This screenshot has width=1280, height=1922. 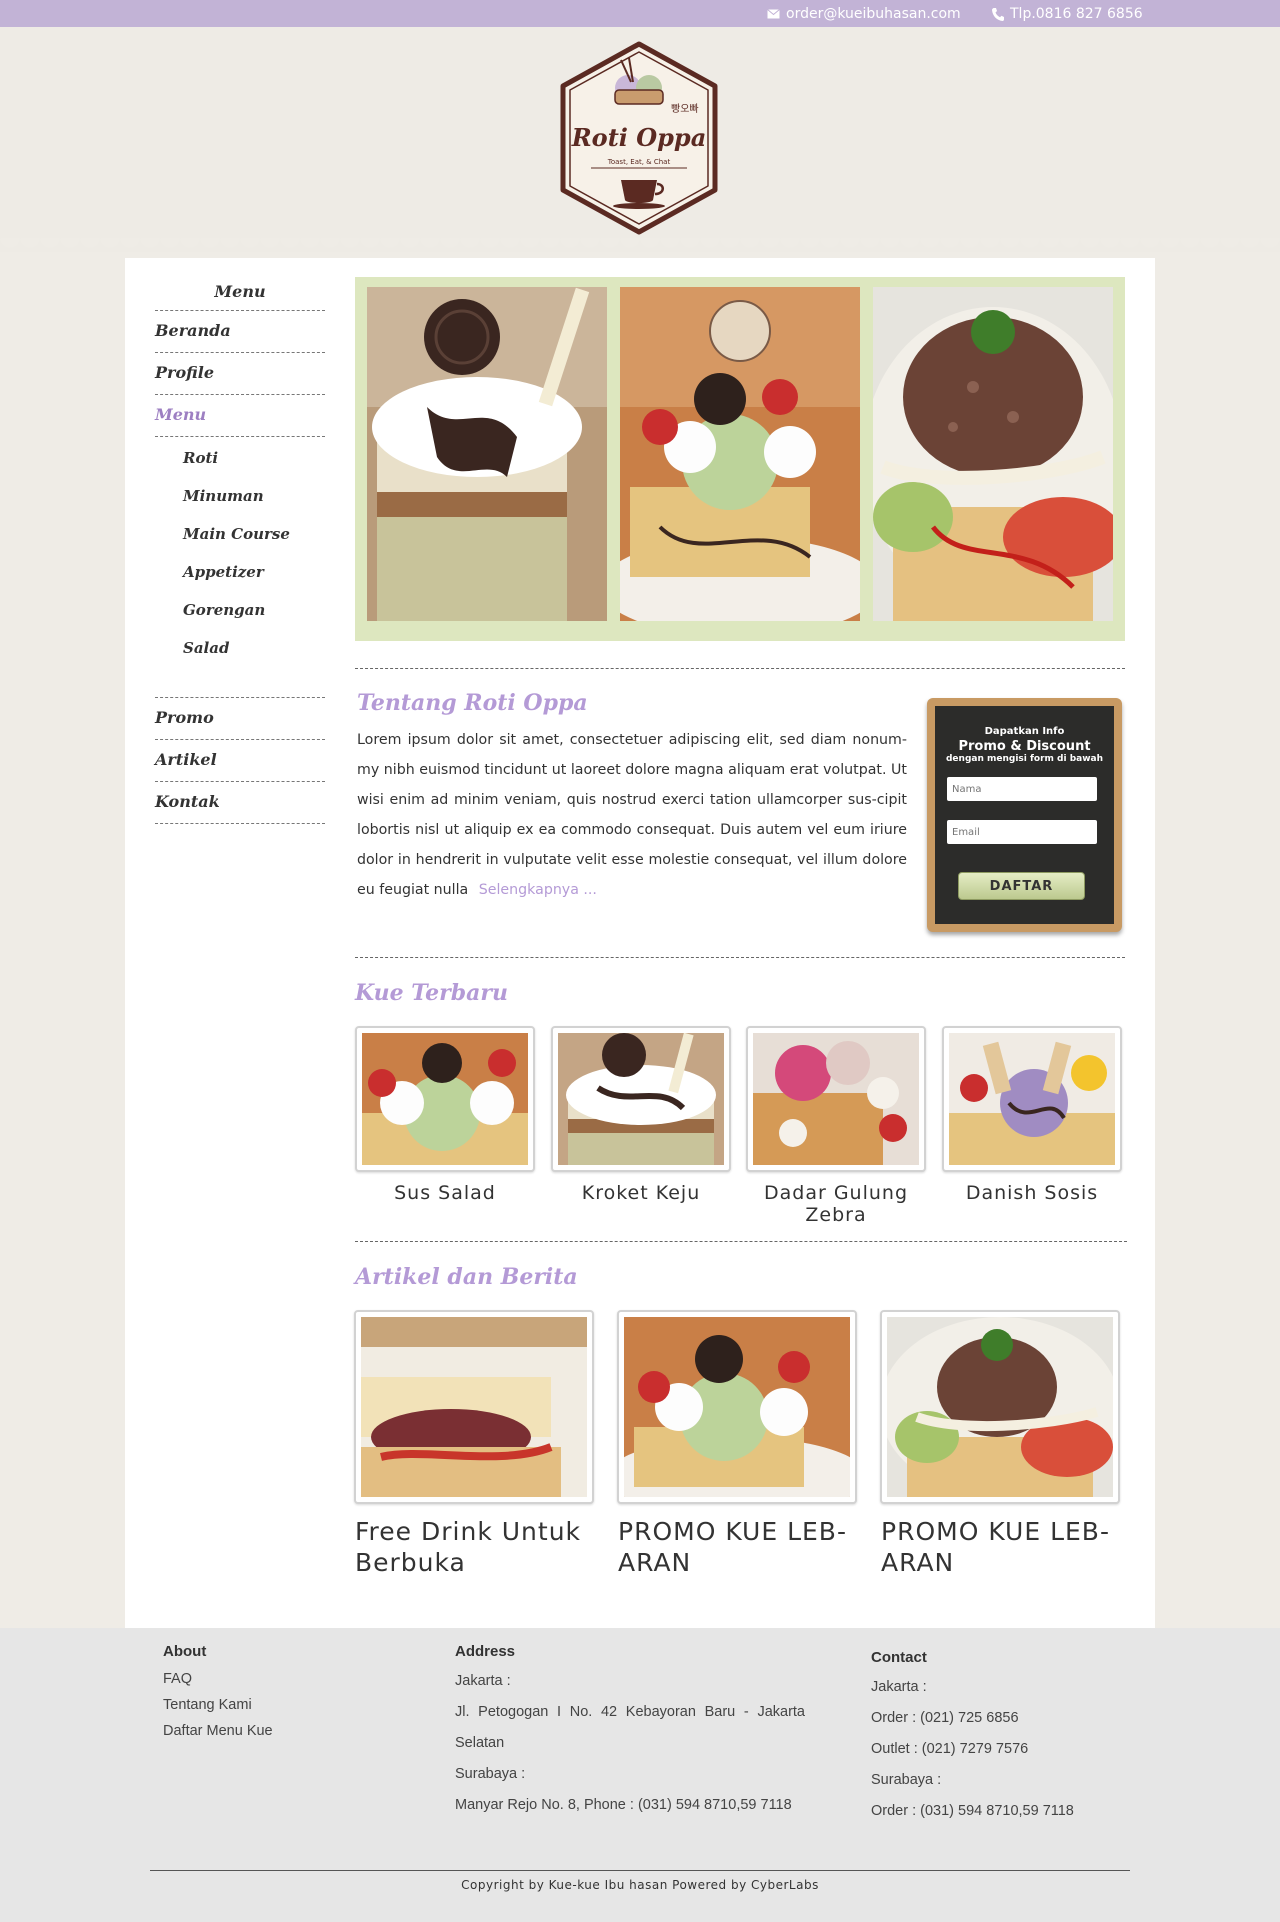 I want to click on latest-caption-3: Dadar Gulung Zebra, so click(x=836, y=1204).